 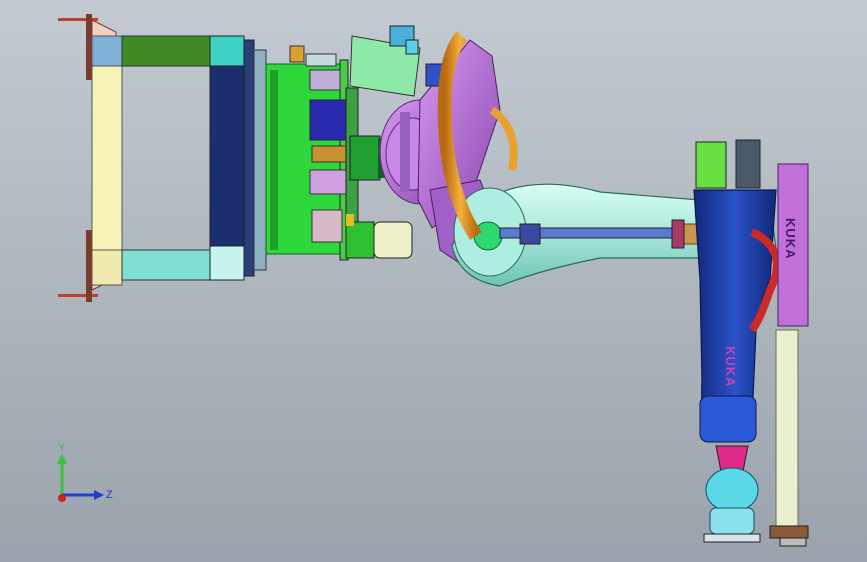 I want to click on y-axis-arrow, so click(x=62, y=459).